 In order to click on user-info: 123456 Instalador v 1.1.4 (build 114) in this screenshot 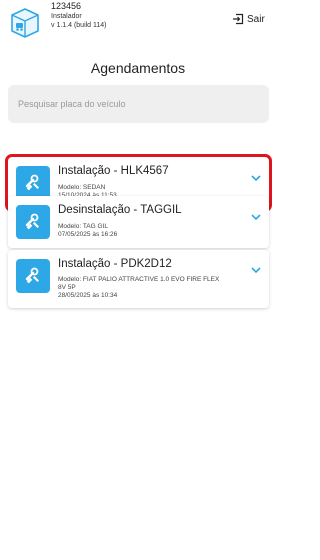, I will do `click(79, 15)`.